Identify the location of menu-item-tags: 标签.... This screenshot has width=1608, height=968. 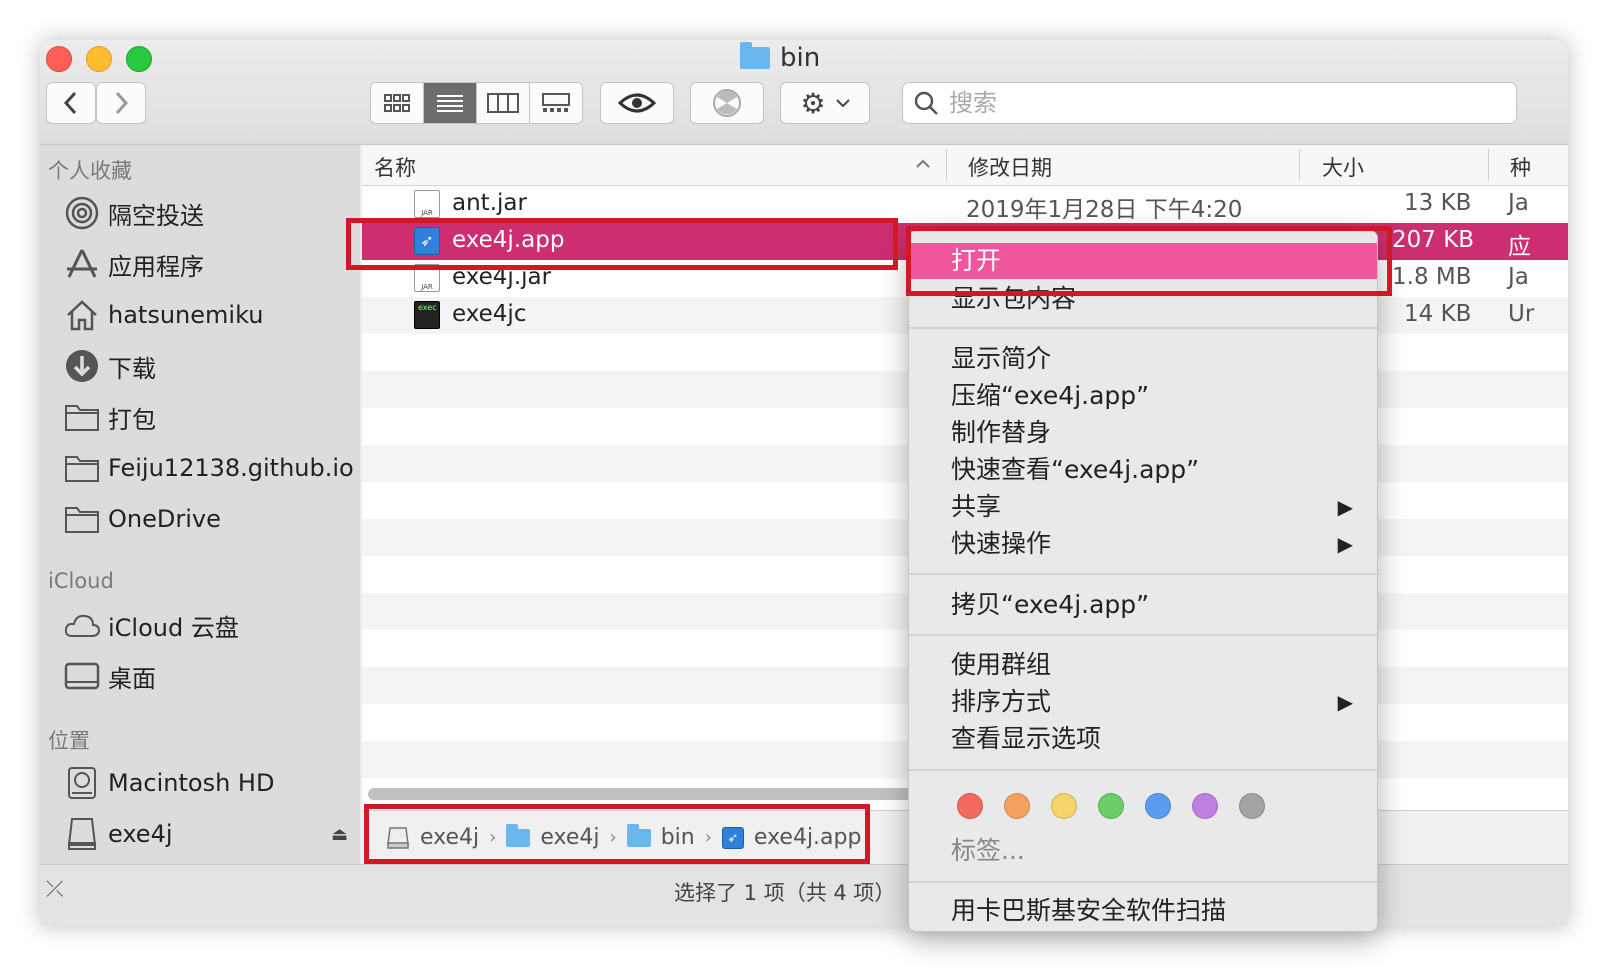
(1143, 851).